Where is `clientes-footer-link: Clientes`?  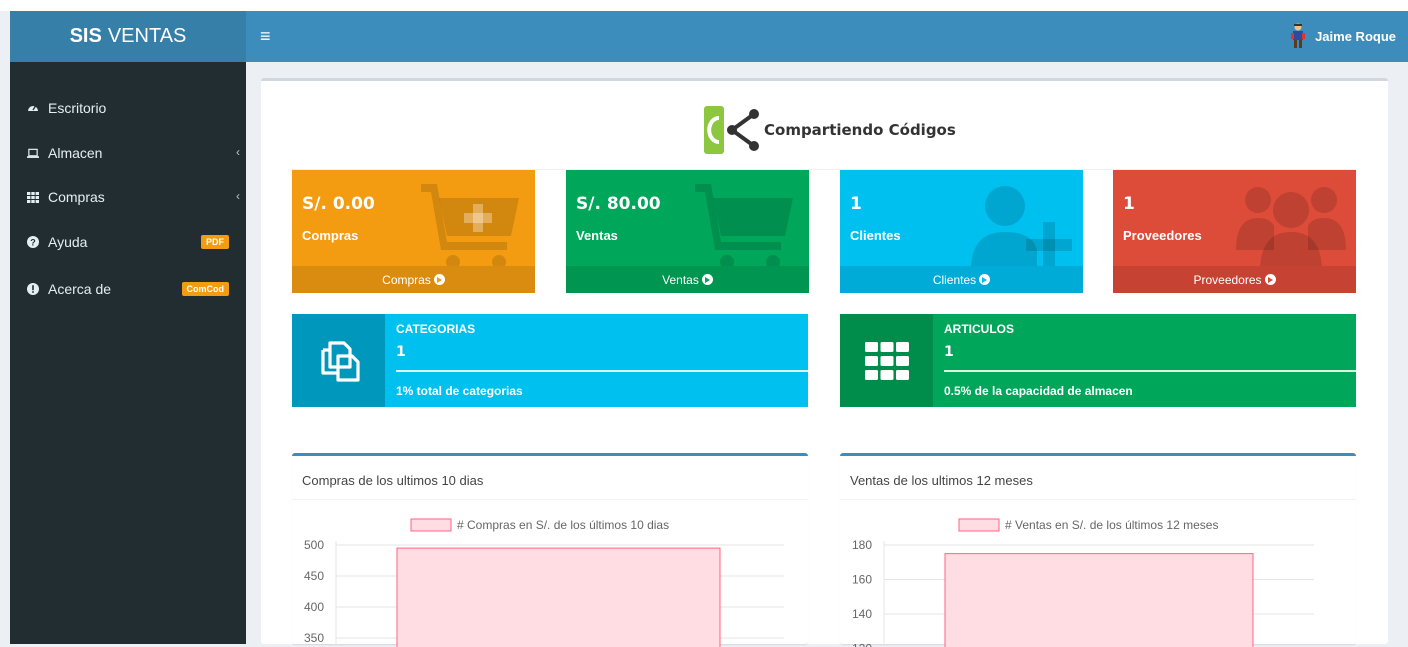
clientes-footer-link: Clientes is located at coordinates (961, 279).